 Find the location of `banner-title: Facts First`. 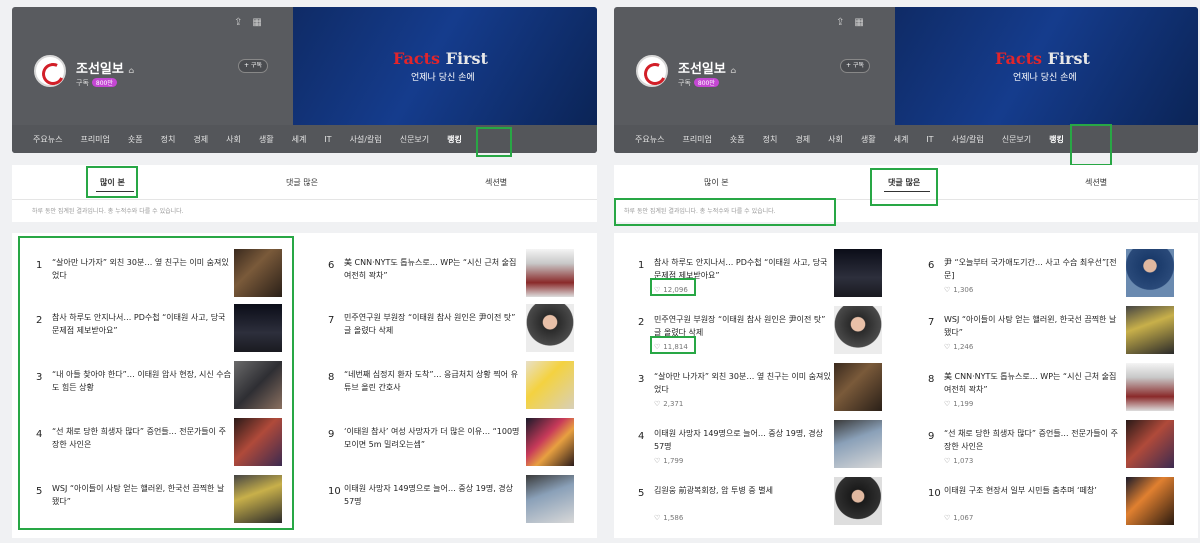

banner-title: Facts First is located at coordinates (440, 58).